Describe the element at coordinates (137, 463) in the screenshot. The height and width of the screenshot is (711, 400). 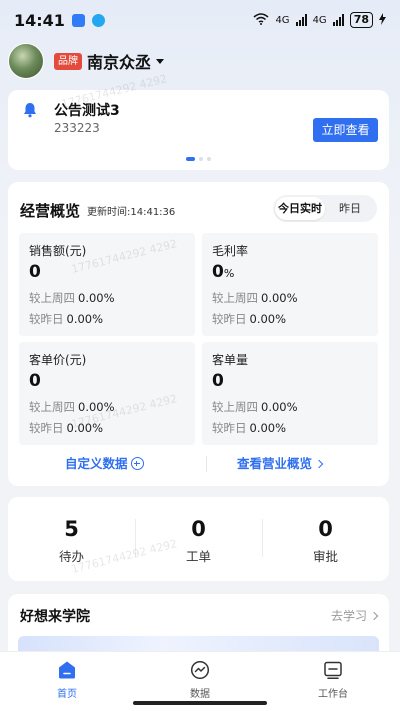
I see `plus-circle-icon` at that location.